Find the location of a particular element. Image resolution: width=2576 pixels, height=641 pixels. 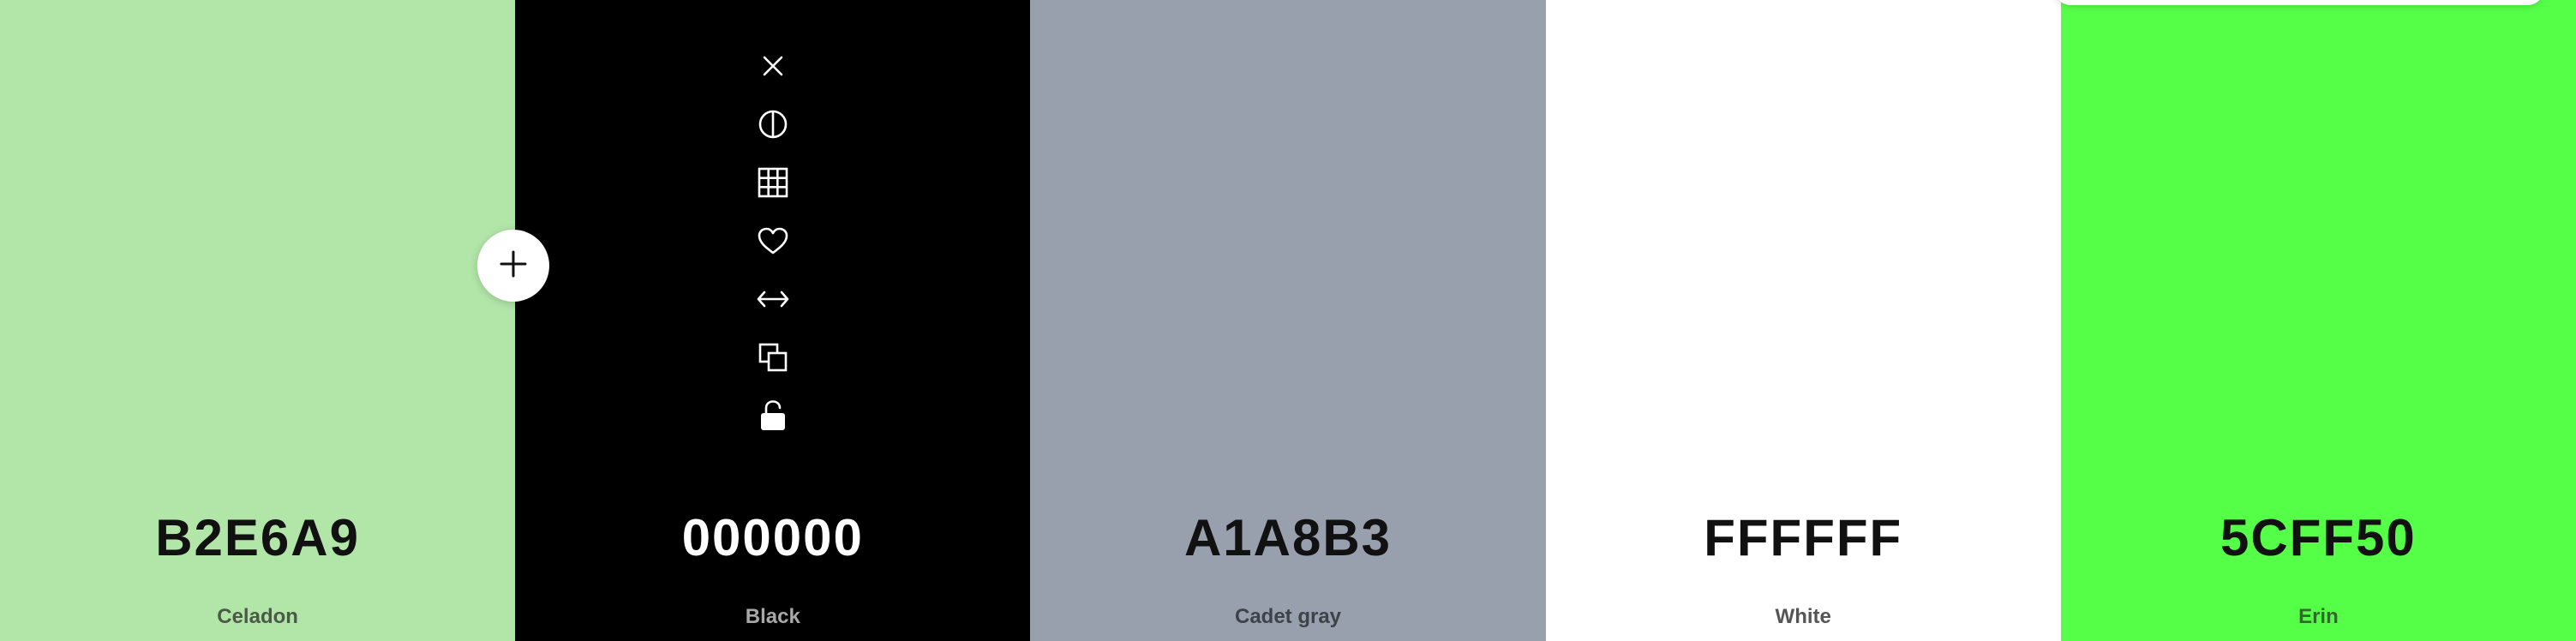

swatch-toolbar is located at coordinates (773, 241).